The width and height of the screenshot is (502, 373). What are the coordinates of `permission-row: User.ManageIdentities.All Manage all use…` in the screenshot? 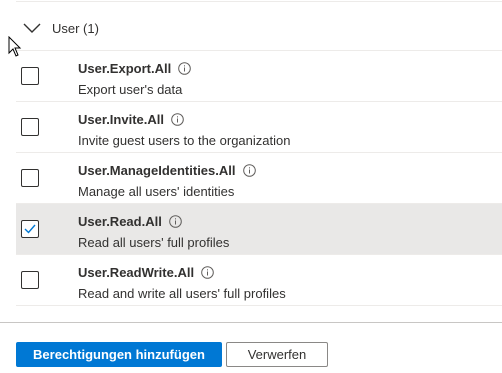 It's located at (259, 178).